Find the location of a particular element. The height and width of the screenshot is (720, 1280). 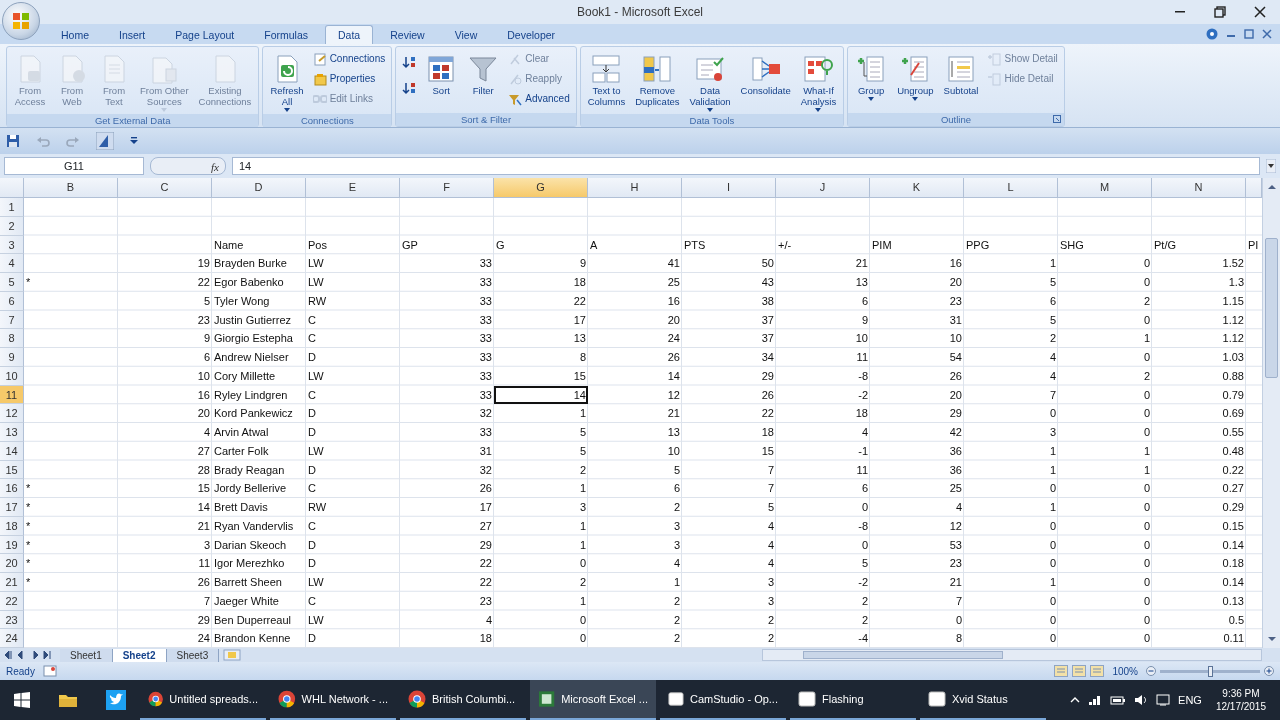

active-cell: 14 is located at coordinates (541, 395).